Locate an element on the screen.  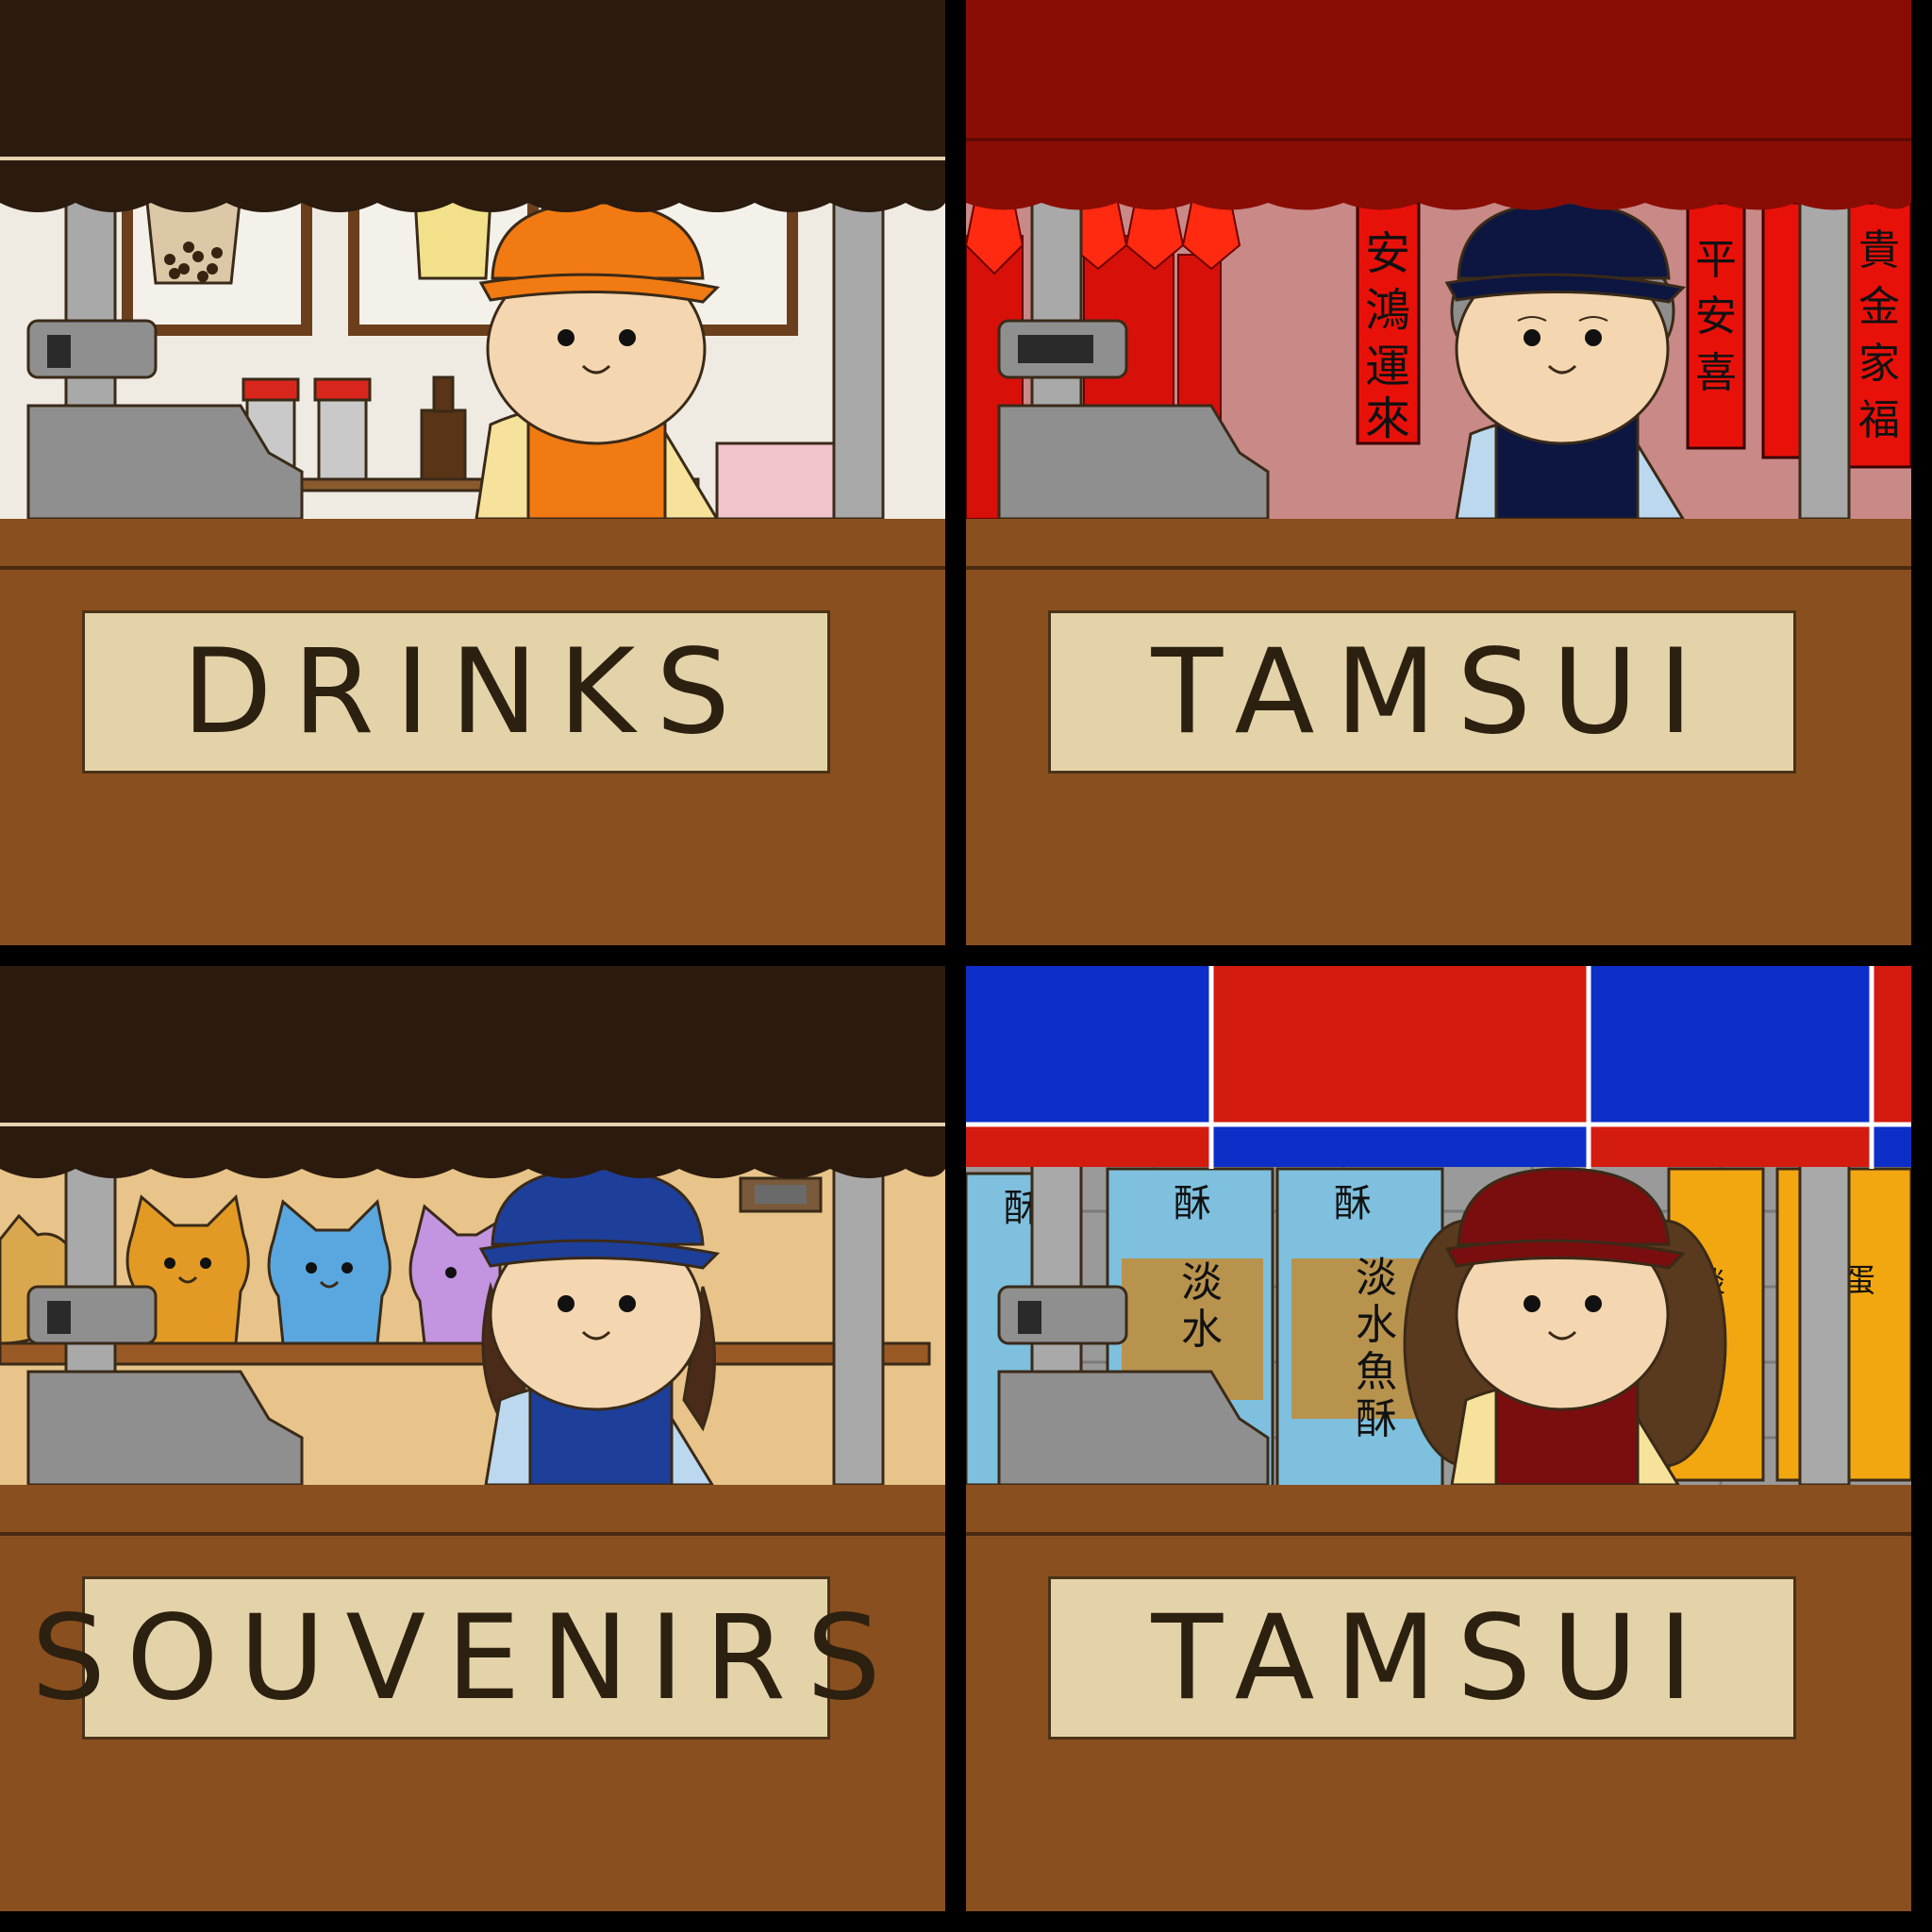
red-couplet-banner: 安 鴻 運 來 is located at coordinates (1388, 323).